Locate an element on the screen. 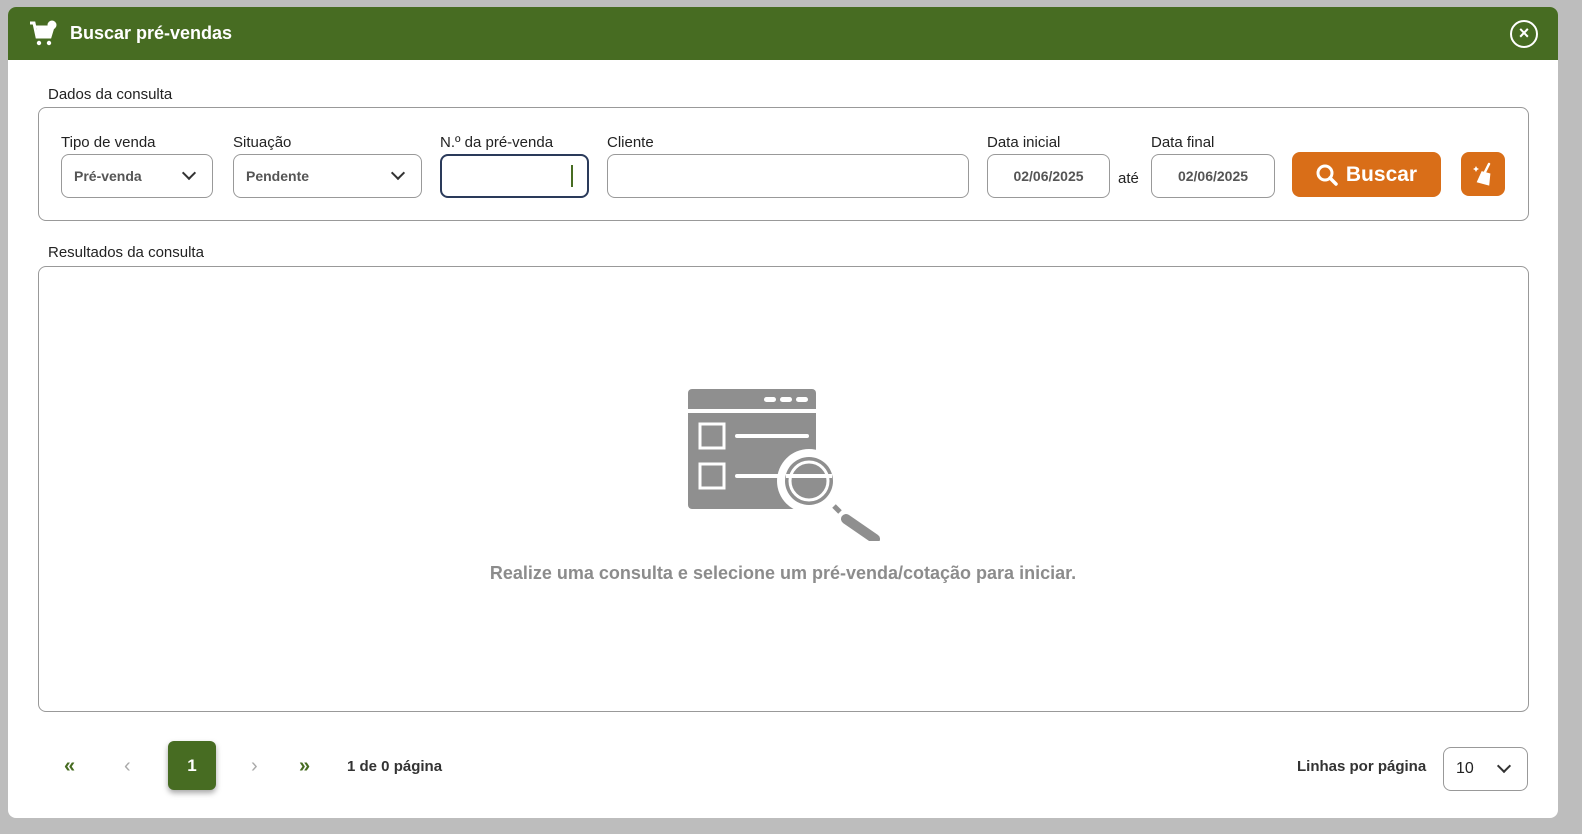 This screenshot has width=1582, height=834. data-inicial-label: Data inicial is located at coordinates (1024, 142).